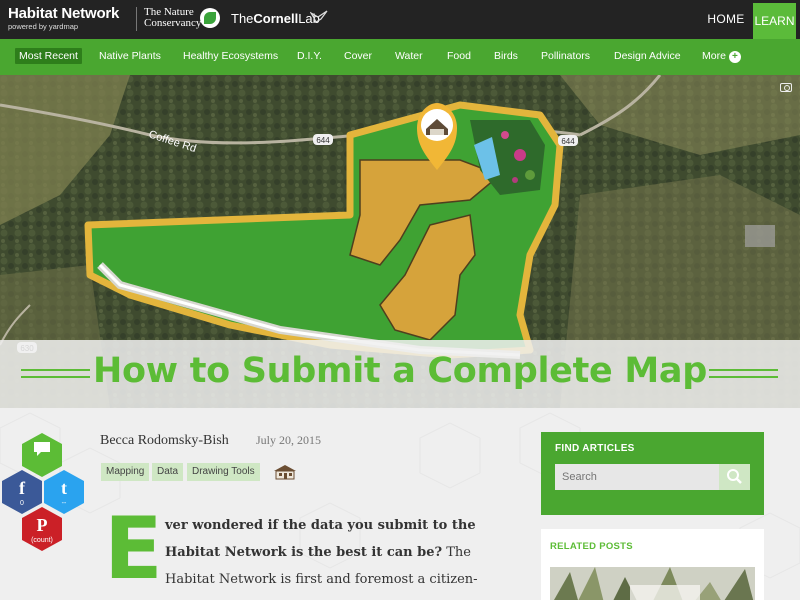 This screenshot has height=600, width=800. What do you see at coordinates (223, 472) in the screenshot?
I see `tag-drawing-tools: Drawing Tools` at bounding box center [223, 472].